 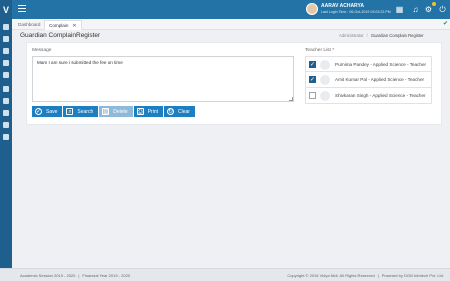 I want to click on message-label: Message, so click(x=42, y=50).